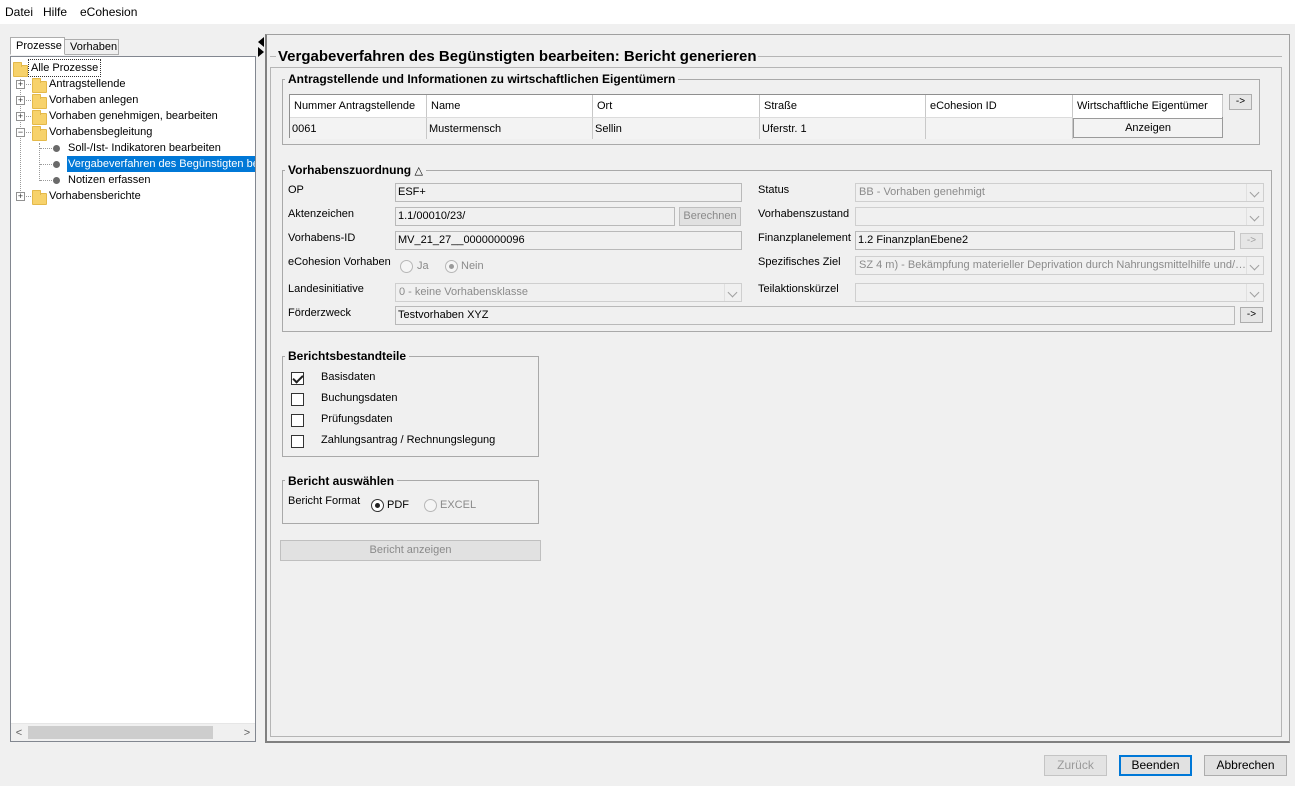 This screenshot has width=1295, height=786. What do you see at coordinates (297, 420) in the screenshot?
I see `checkbox-pruefungsdaten` at bounding box center [297, 420].